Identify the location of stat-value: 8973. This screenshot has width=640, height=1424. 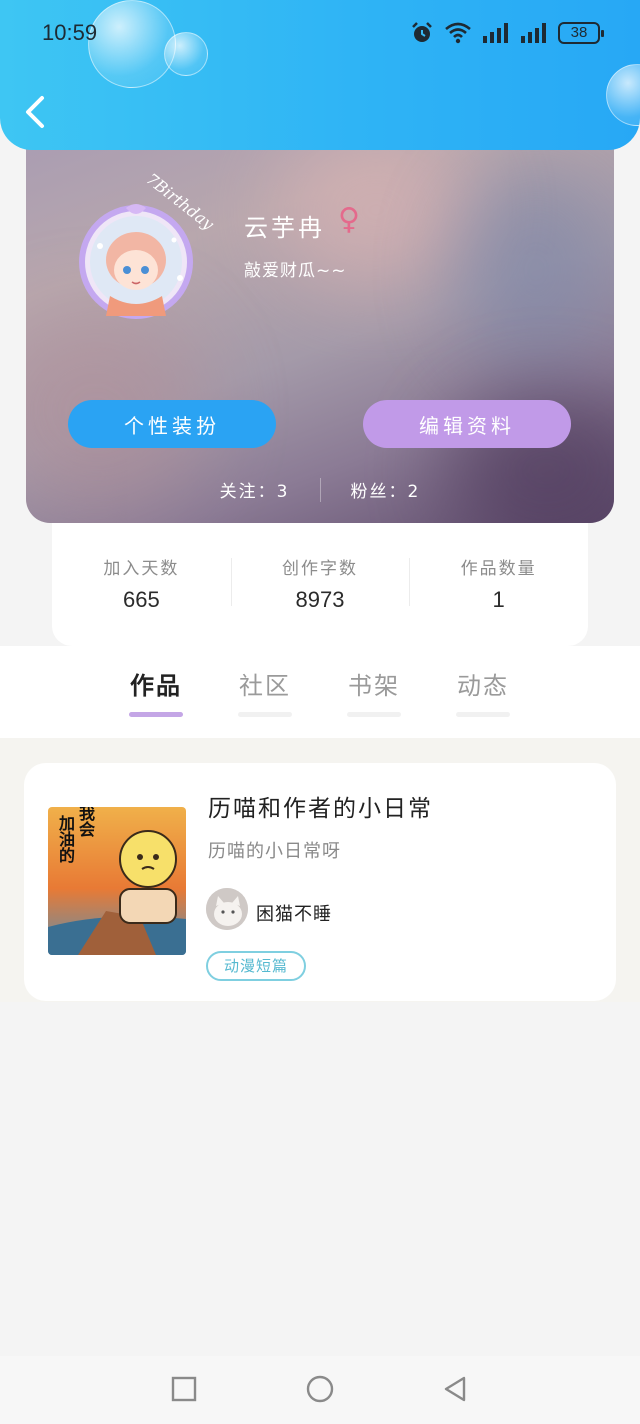
(320, 599).